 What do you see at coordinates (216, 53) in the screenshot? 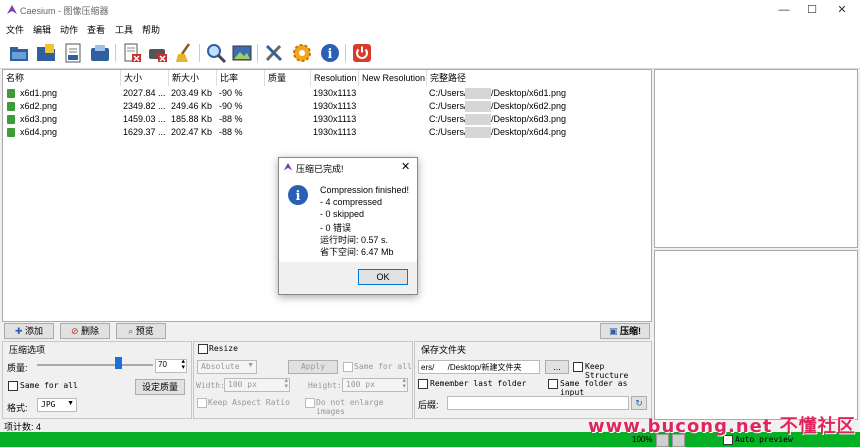
I see `search-icon` at bounding box center [216, 53].